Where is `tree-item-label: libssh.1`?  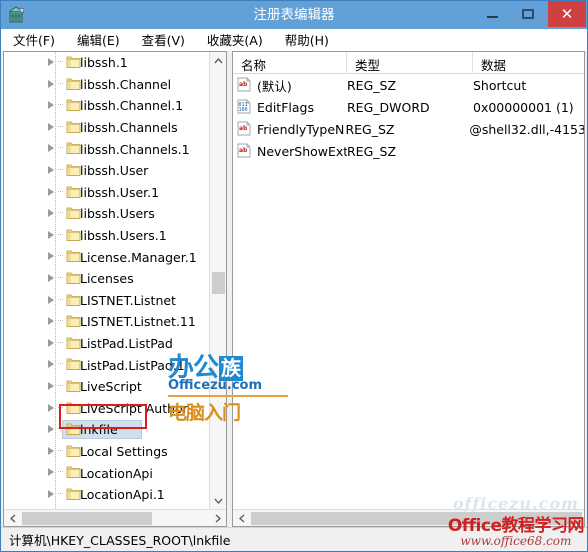 tree-item-label: libssh.1 is located at coordinates (104, 63).